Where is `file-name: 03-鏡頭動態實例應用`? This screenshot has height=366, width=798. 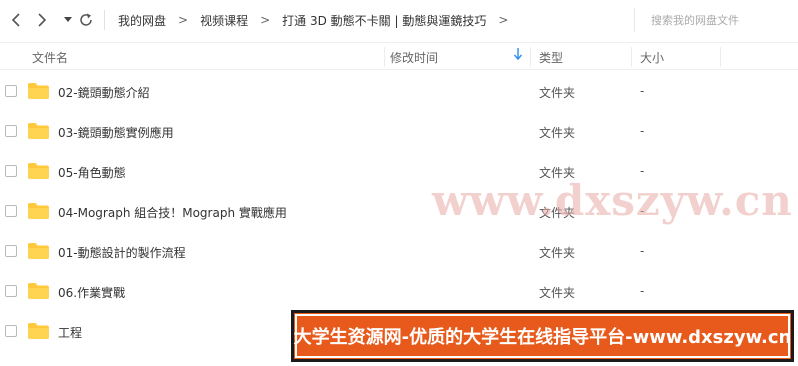
file-name: 03-鏡頭動態實例應用 is located at coordinates (116, 132).